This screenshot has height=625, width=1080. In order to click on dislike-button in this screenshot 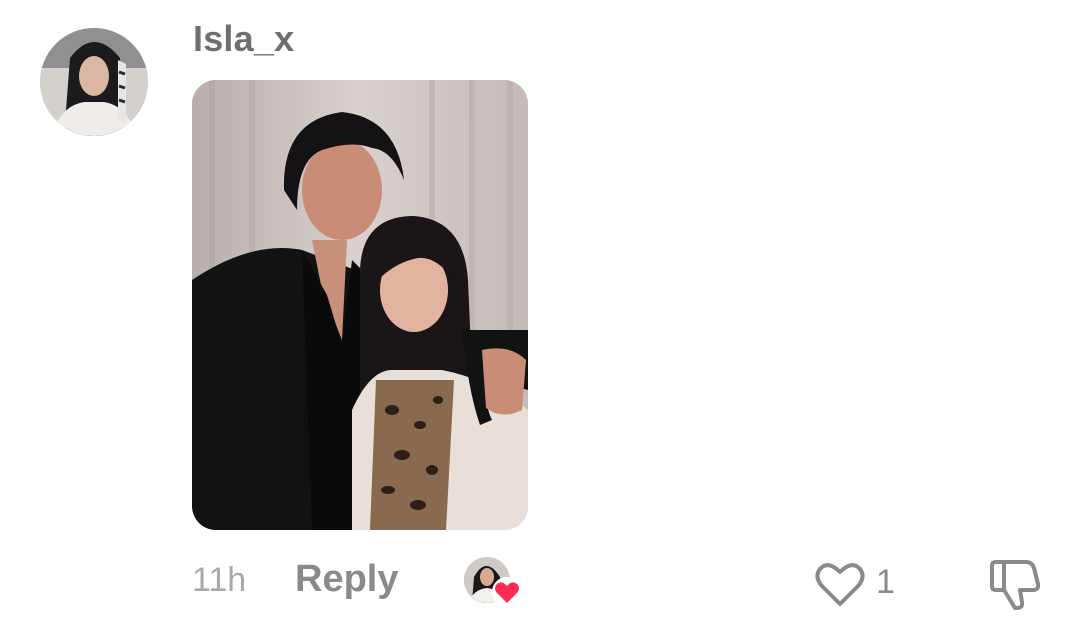, I will do `click(1014, 585)`.